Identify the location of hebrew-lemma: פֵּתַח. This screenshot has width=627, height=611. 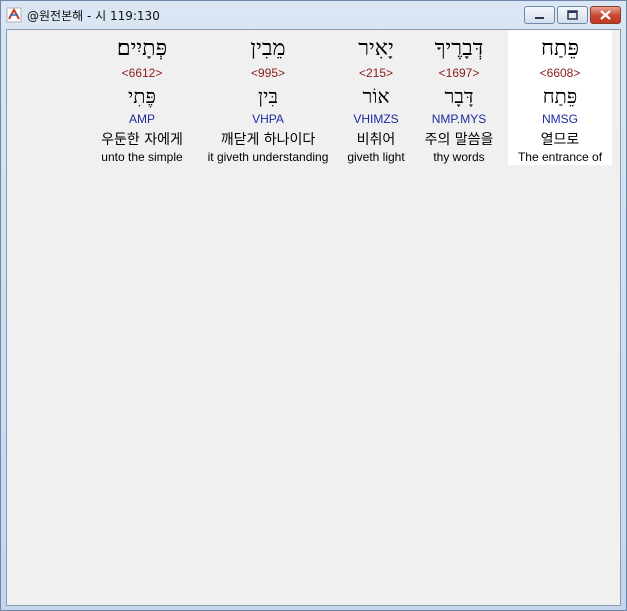
(560, 97).